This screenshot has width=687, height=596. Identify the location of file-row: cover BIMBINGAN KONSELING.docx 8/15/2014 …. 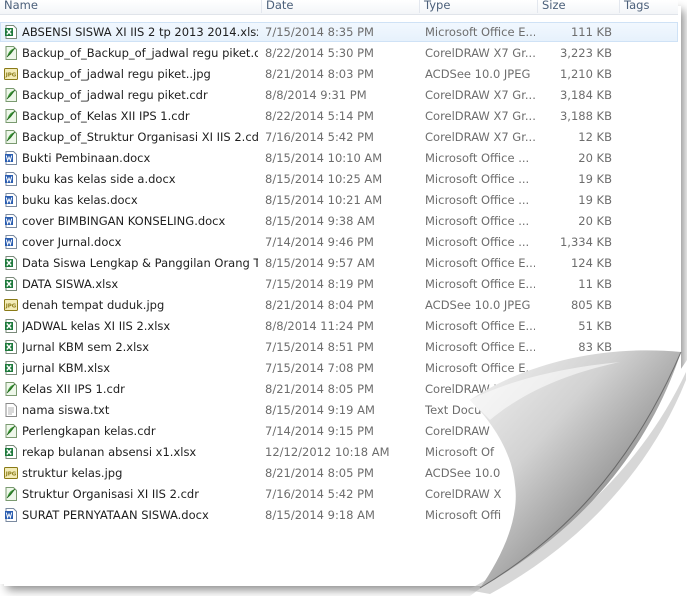
(339, 221).